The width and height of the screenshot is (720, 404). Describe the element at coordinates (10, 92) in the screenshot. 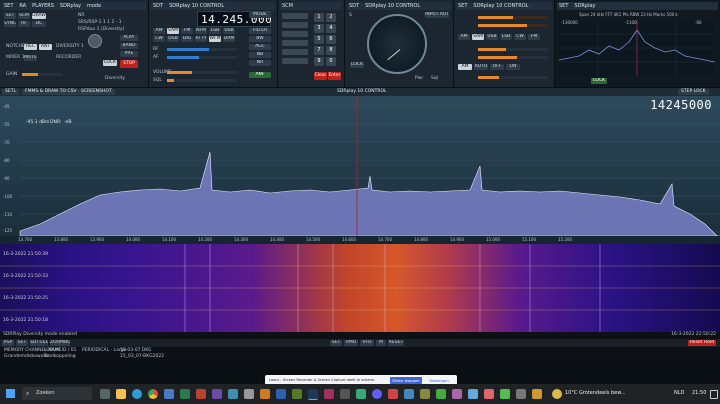

I see `tab-setl: SETL` at that location.